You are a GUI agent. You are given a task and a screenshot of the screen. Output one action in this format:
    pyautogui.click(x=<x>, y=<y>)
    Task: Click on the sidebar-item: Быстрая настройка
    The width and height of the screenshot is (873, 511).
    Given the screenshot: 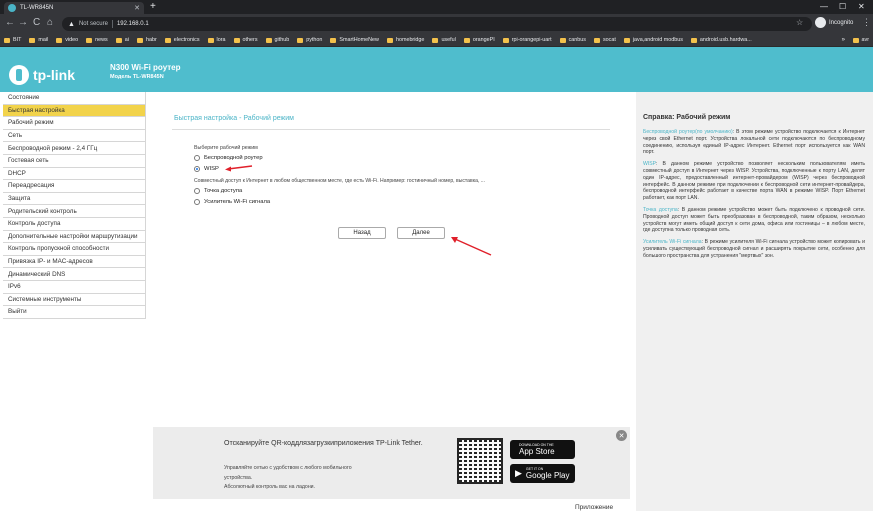 What is the action you would take?
    pyautogui.click(x=74, y=111)
    